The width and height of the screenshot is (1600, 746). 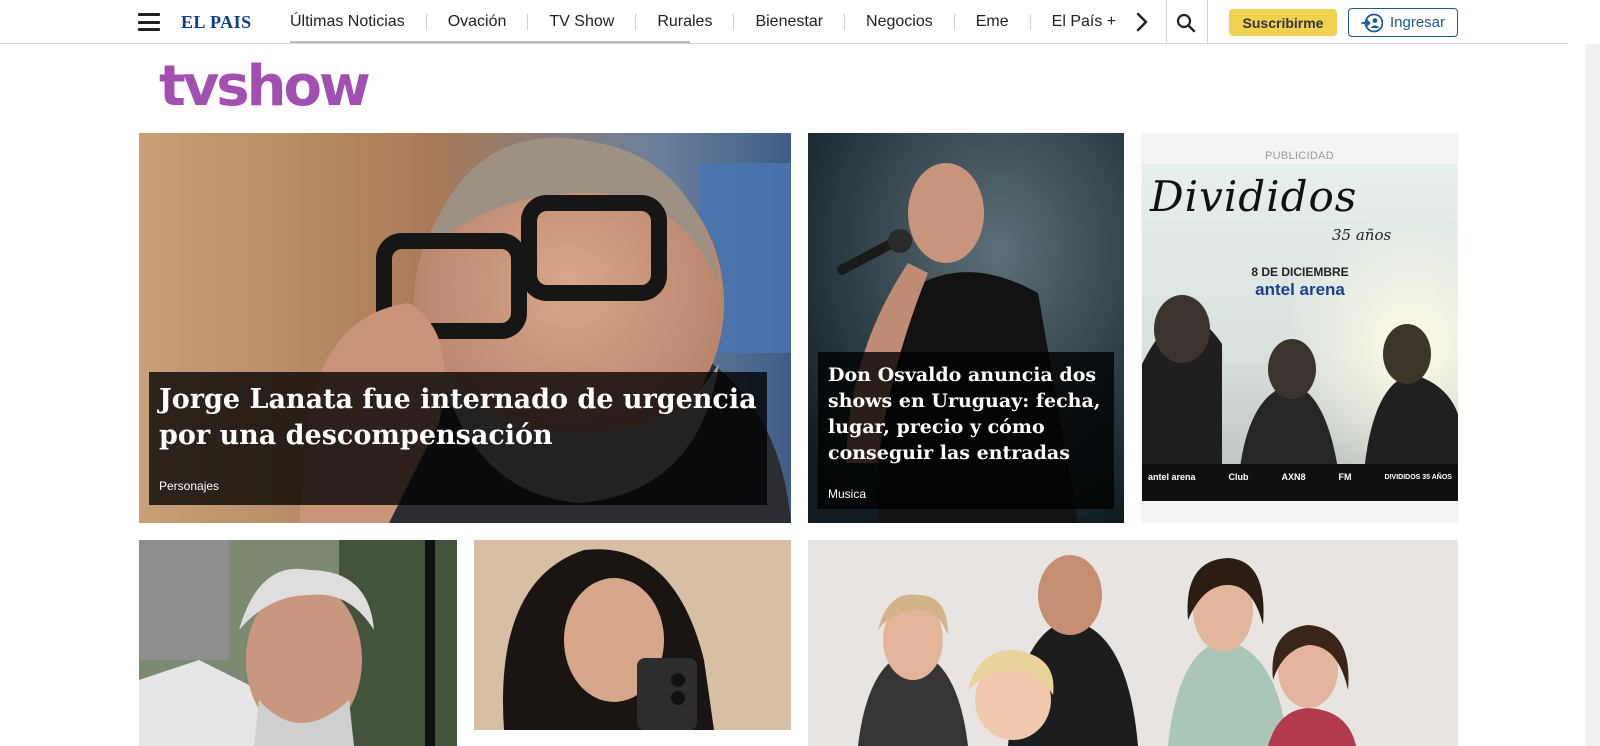 What do you see at coordinates (1300, 289) in the screenshot?
I see `ad-venue: antel arena` at bounding box center [1300, 289].